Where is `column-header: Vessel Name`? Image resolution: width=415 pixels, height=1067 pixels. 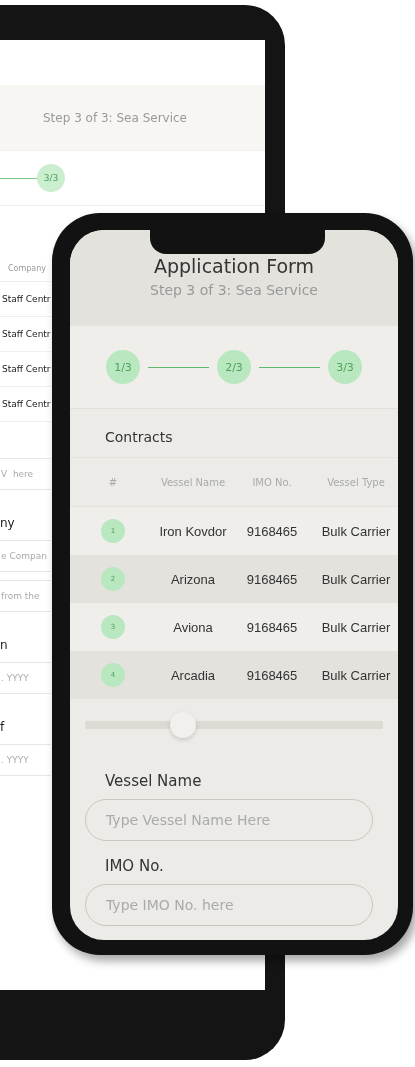
column-header: Vessel Name is located at coordinates (193, 482).